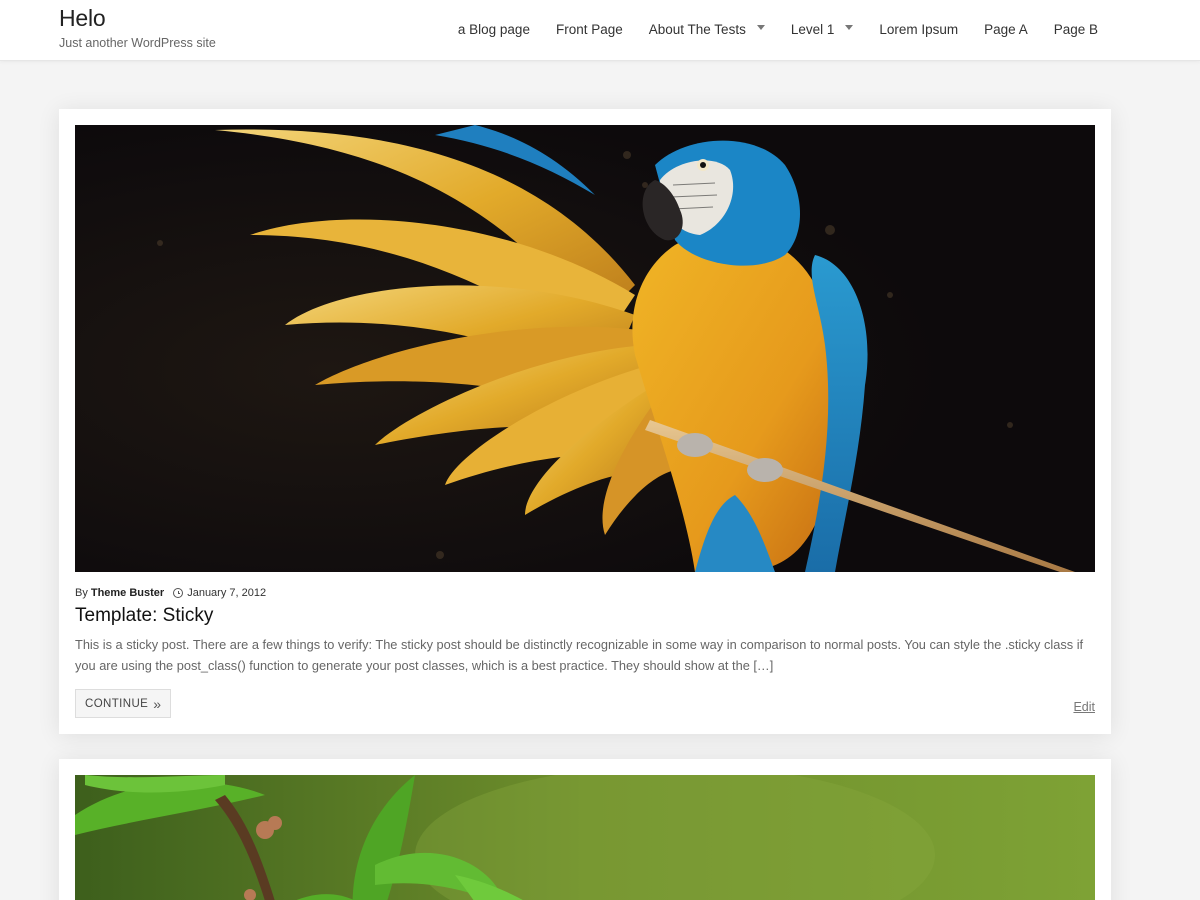 The image size is (1200, 900). I want to click on post-date-link: January 7, 2012, so click(226, 593).